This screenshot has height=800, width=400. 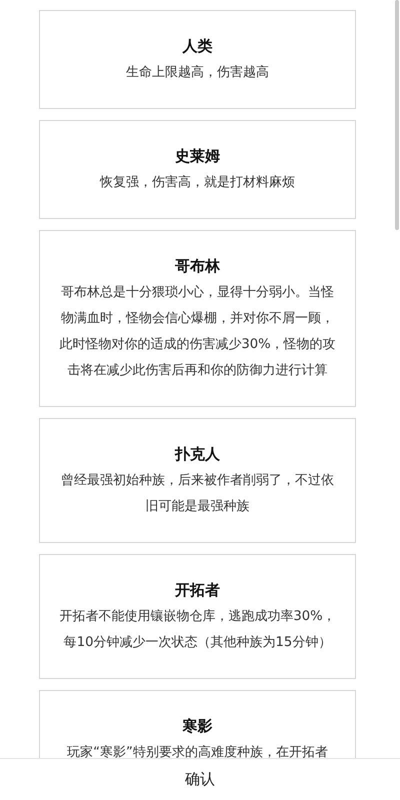 I want to click on scrollbar, so click(x=397, y=115).